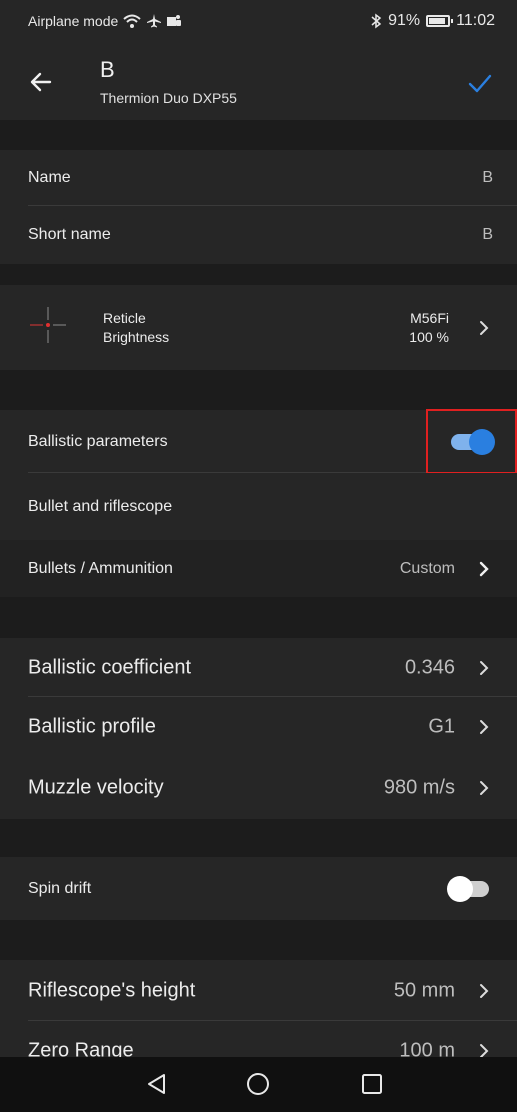 This screenshot has height=1112, width=517. What do you see at coordinates (73, 21) in the screenshot?
I see `airplane-mode-text: Airplane mode` at bounding box center [73, 21].